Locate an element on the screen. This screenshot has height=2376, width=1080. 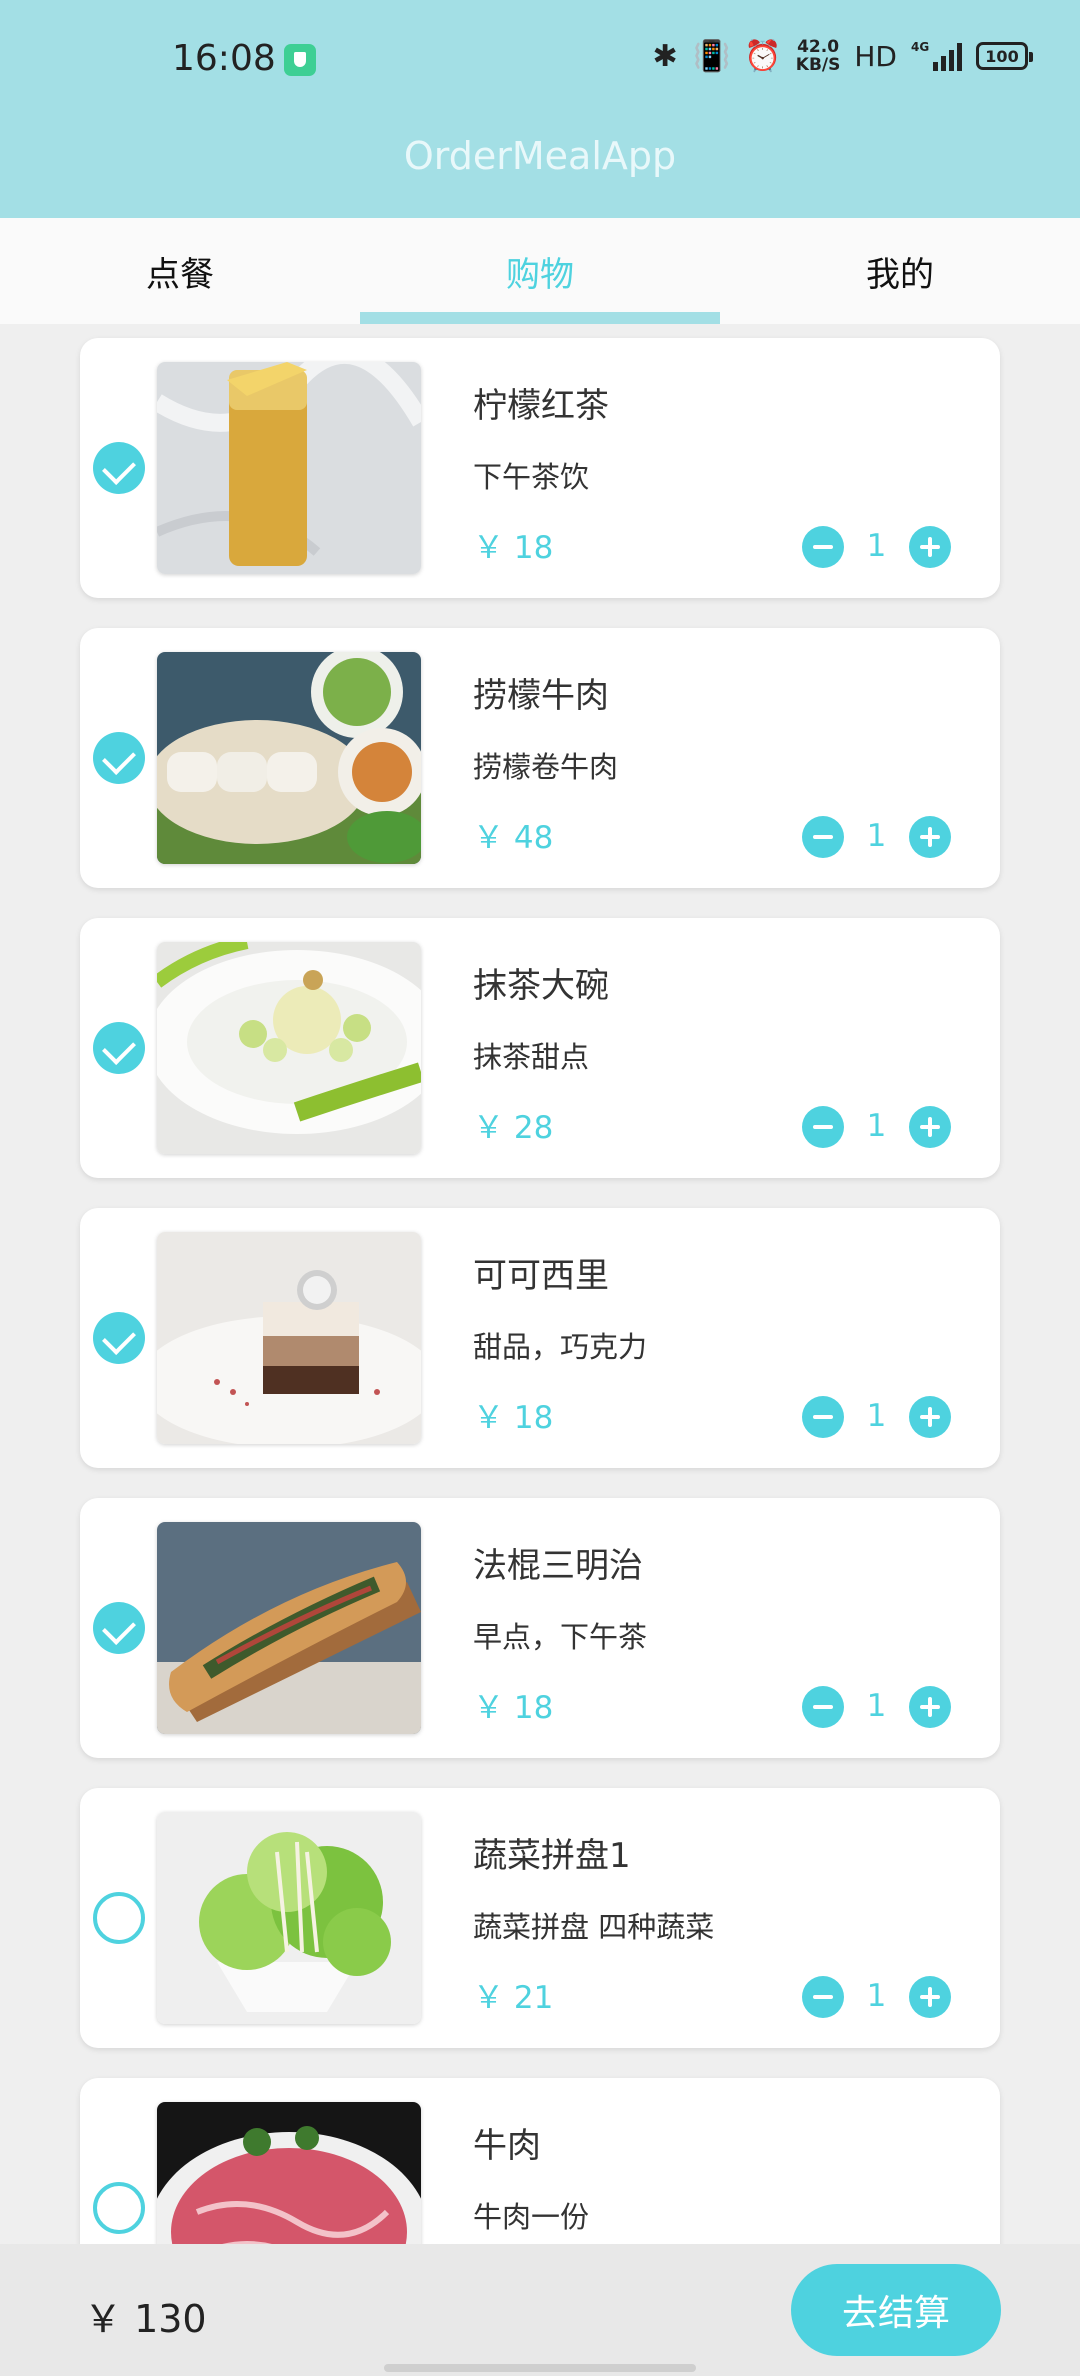
item-name: 柠檬红茶 is located at coordinates (541, 406).